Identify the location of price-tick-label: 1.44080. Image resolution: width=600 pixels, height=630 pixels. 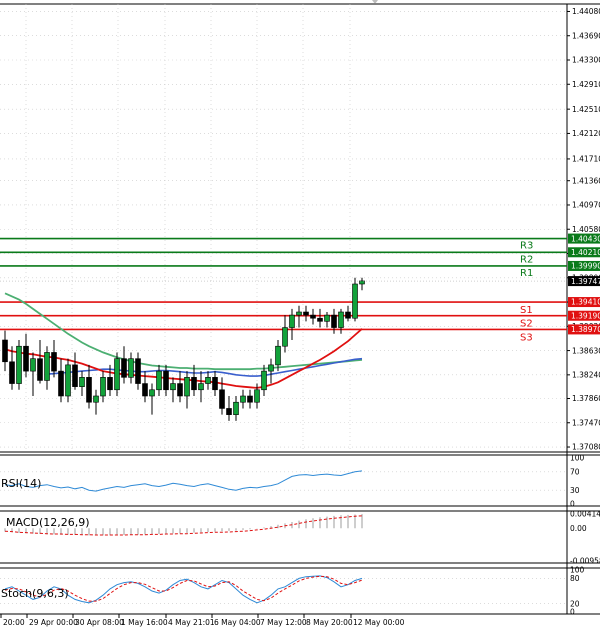
(586, 11).